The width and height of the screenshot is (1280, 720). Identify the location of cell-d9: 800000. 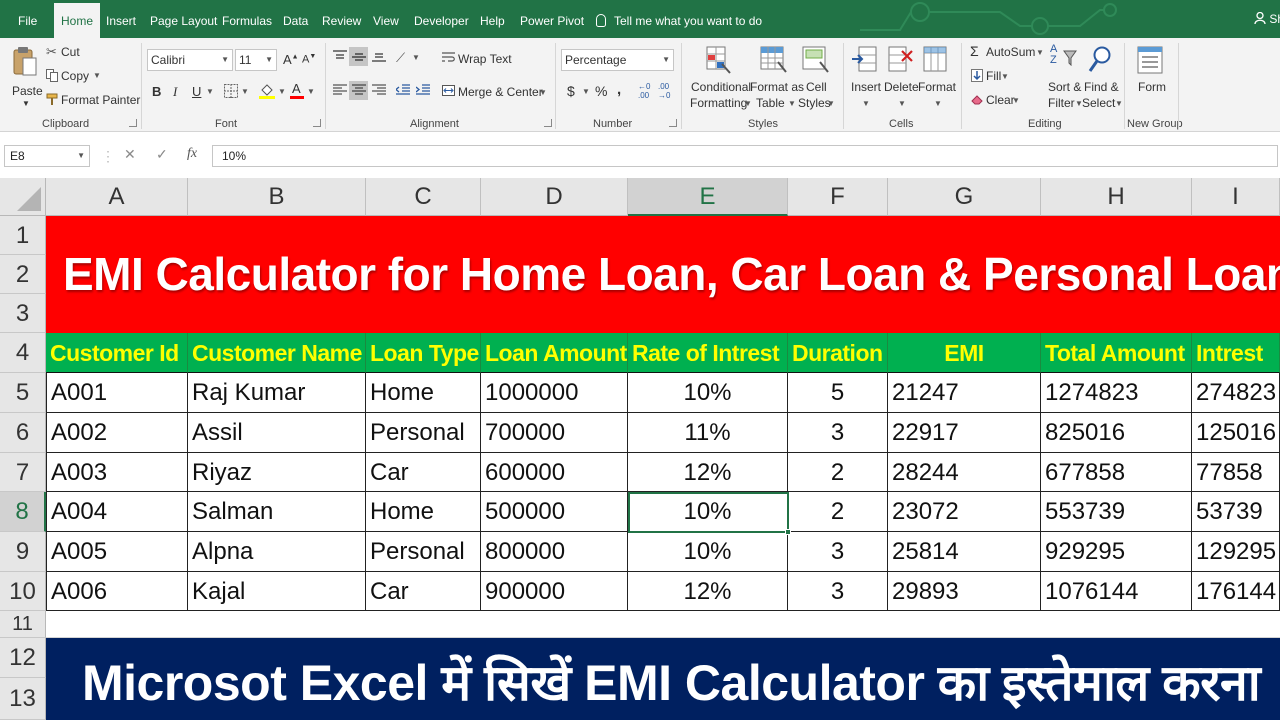
(554, 552).